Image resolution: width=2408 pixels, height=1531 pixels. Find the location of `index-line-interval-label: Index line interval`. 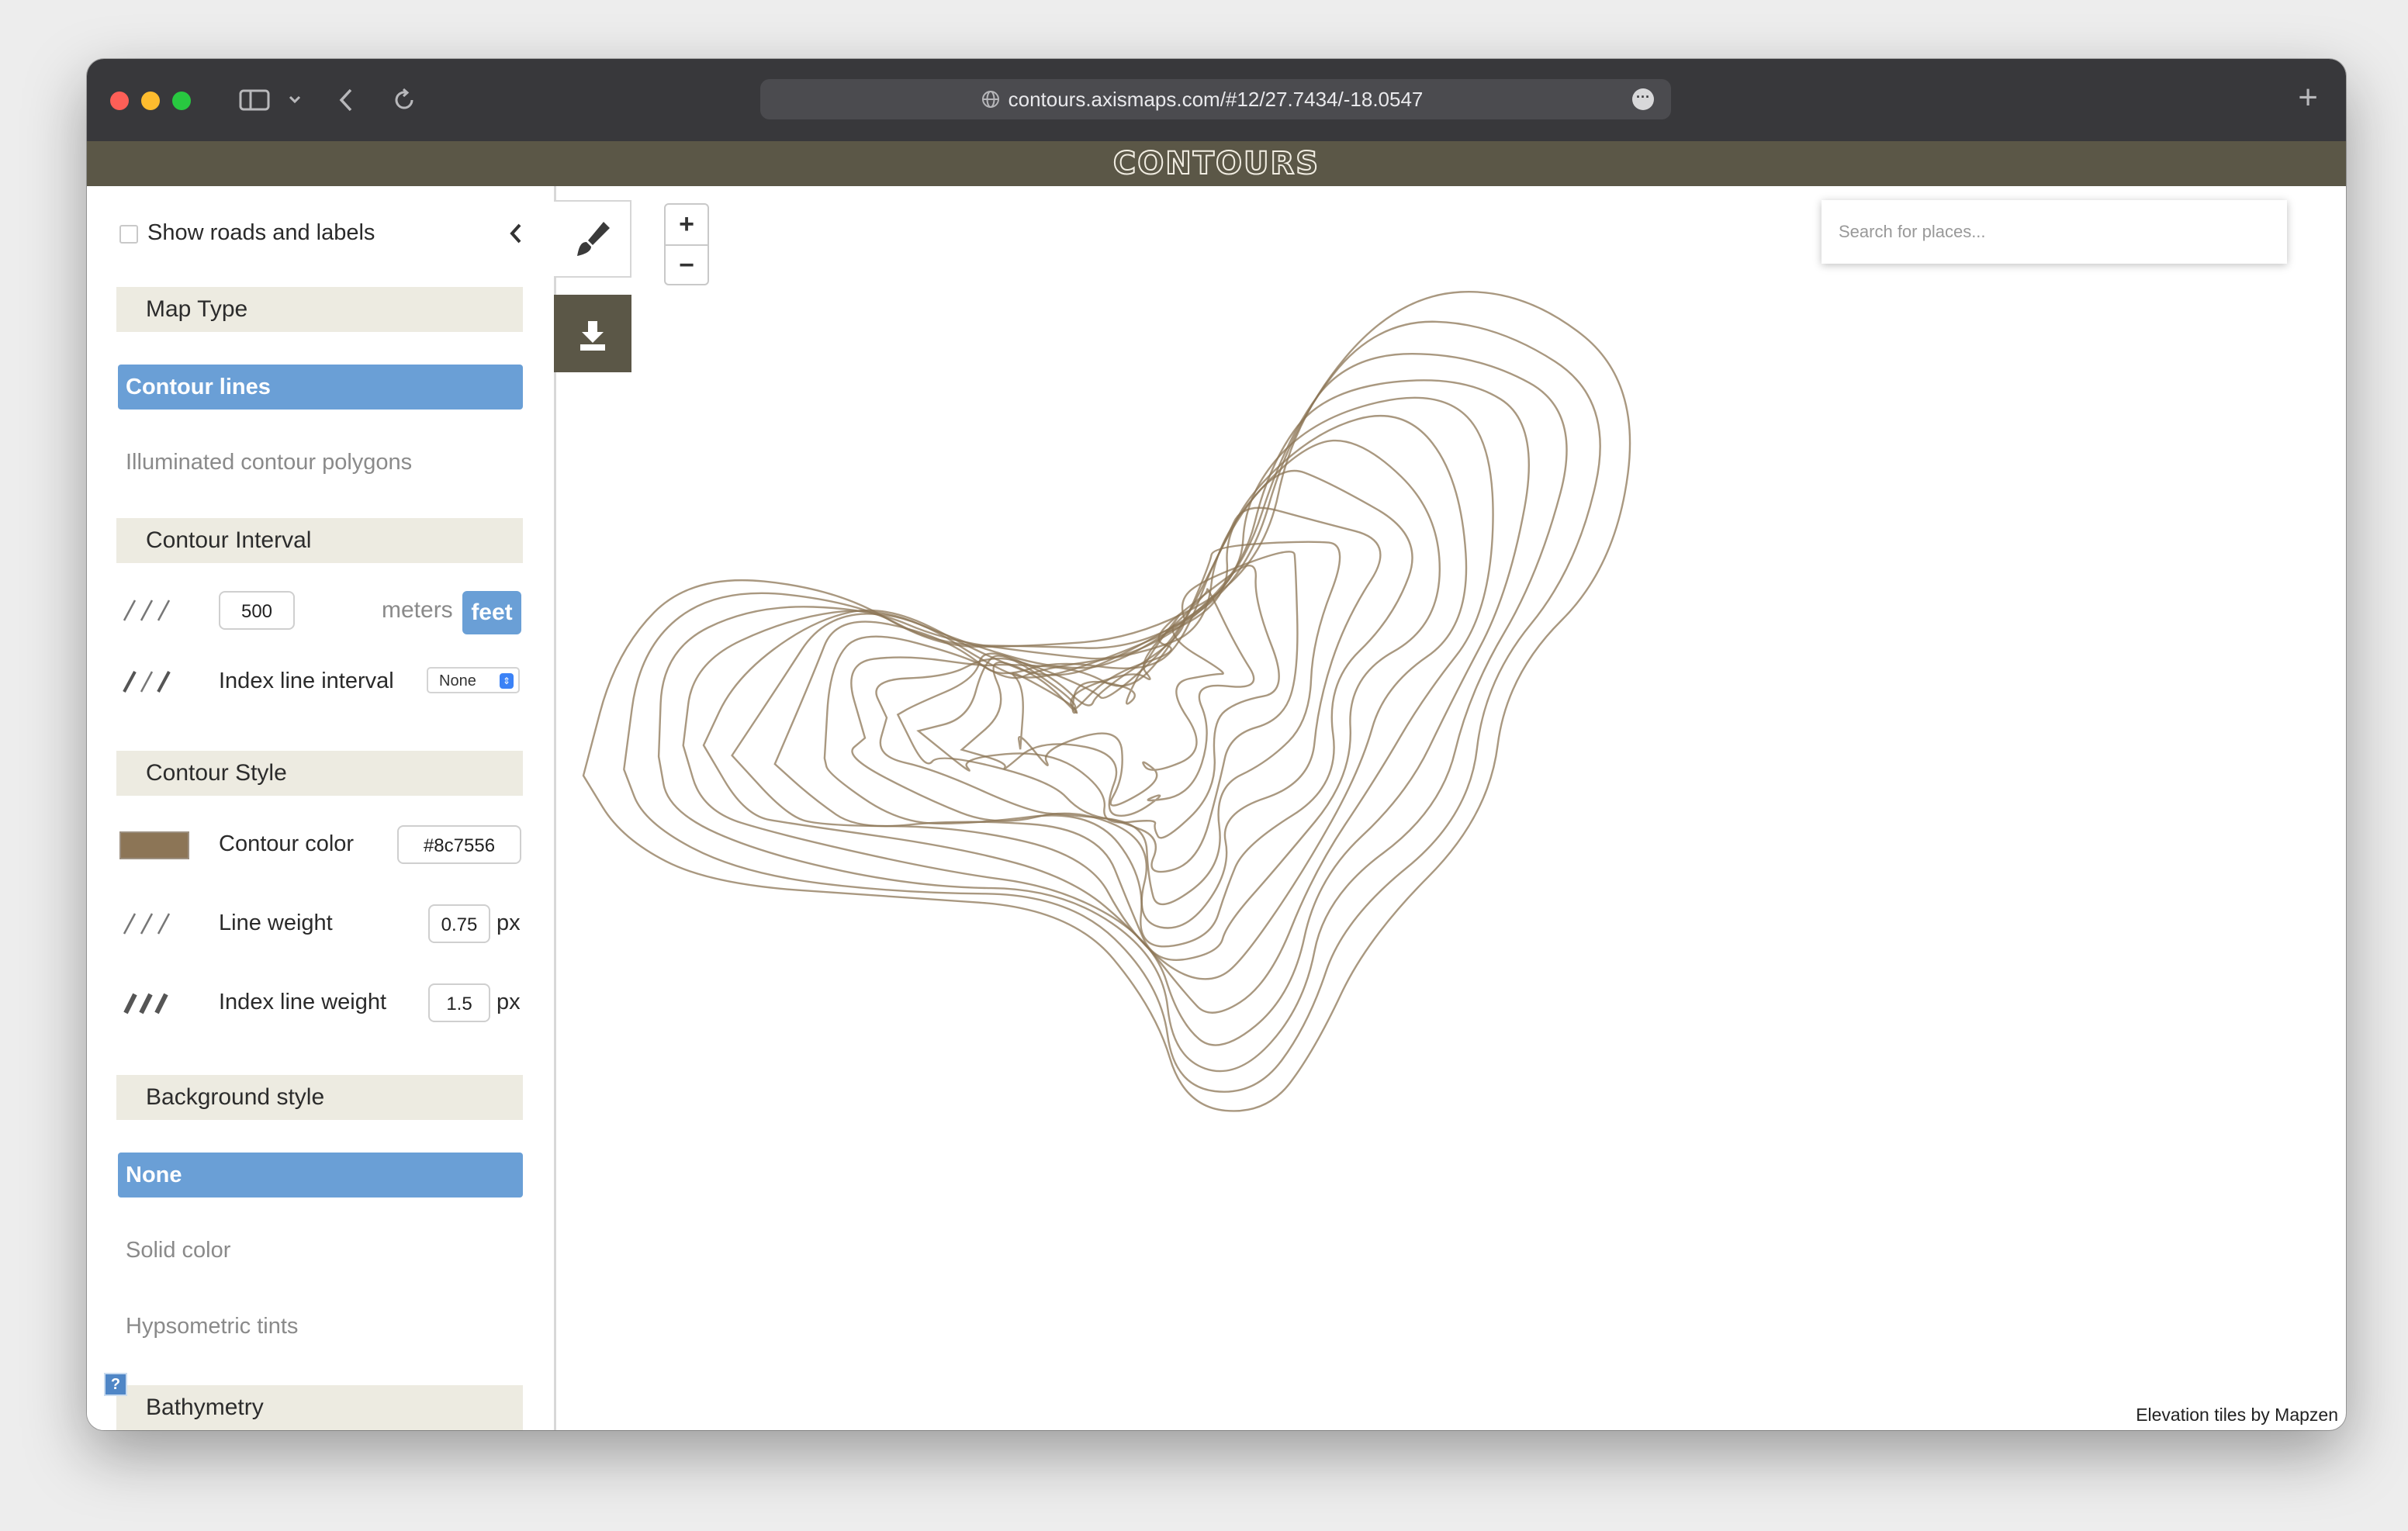

index-line-interval-label: Index line interval is located at coordinates (306, 681).